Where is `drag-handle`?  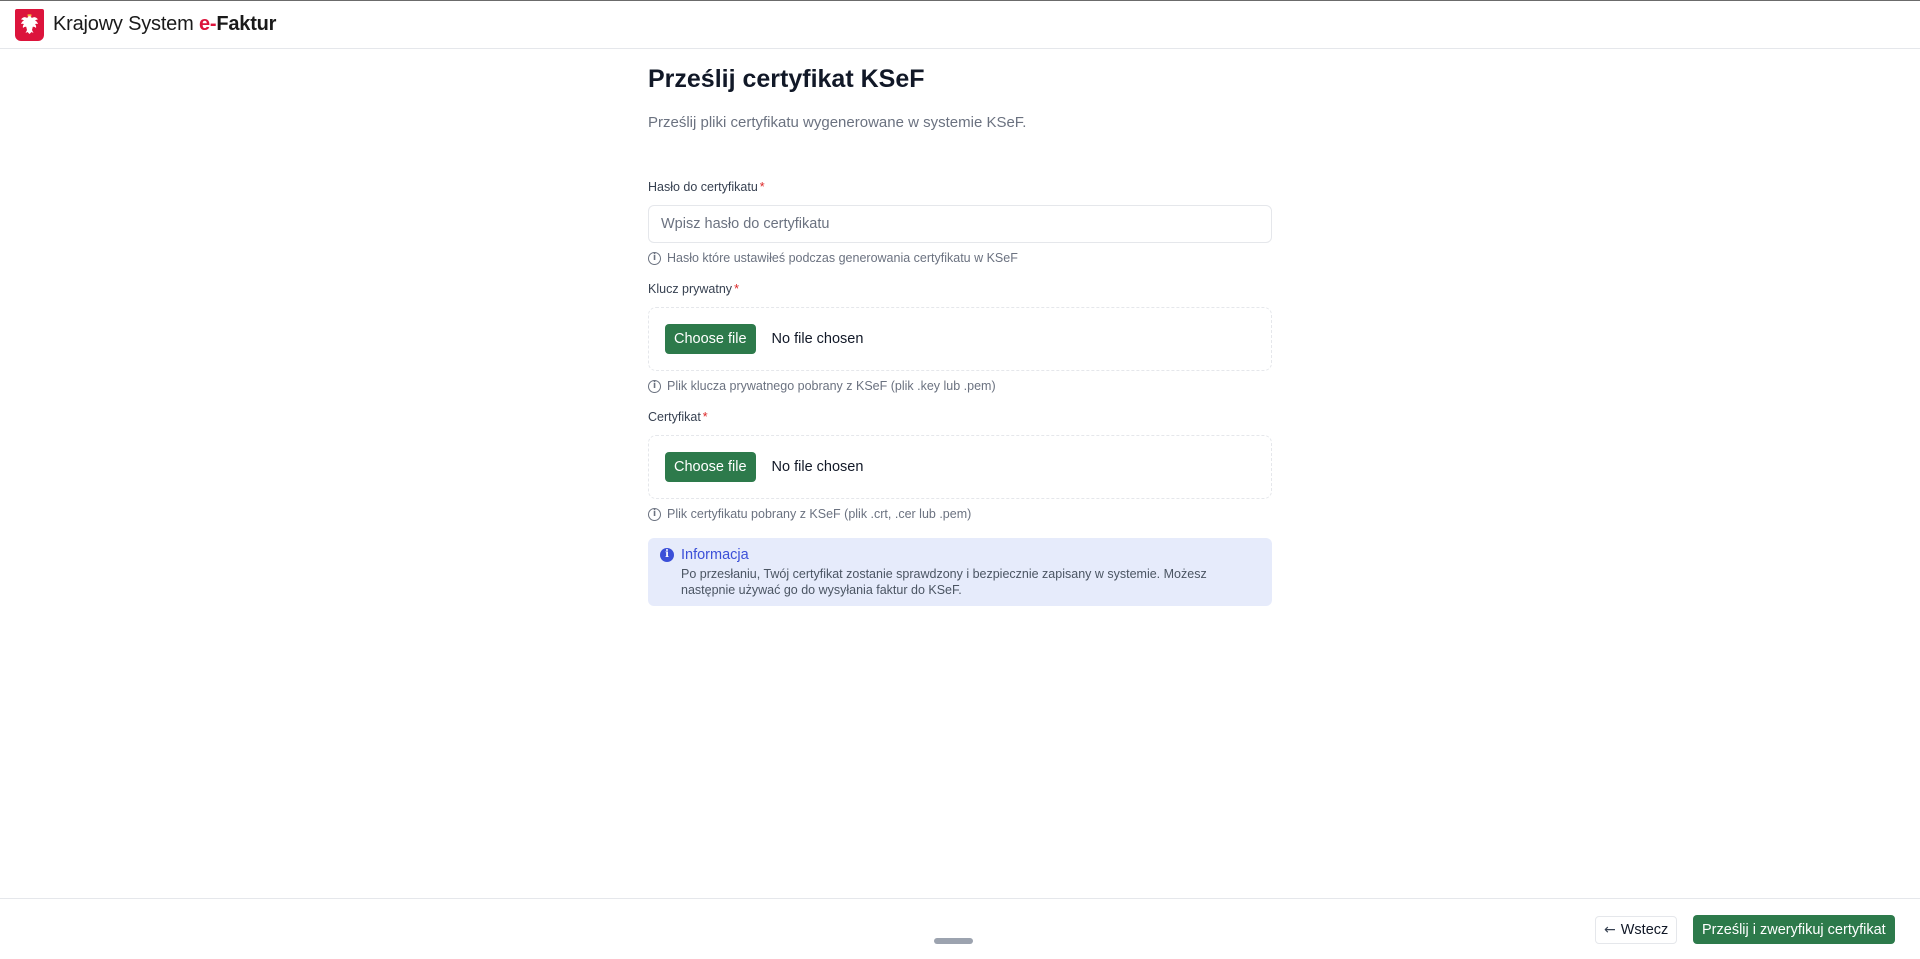 drag-handle is located at coordinates (953, 941).